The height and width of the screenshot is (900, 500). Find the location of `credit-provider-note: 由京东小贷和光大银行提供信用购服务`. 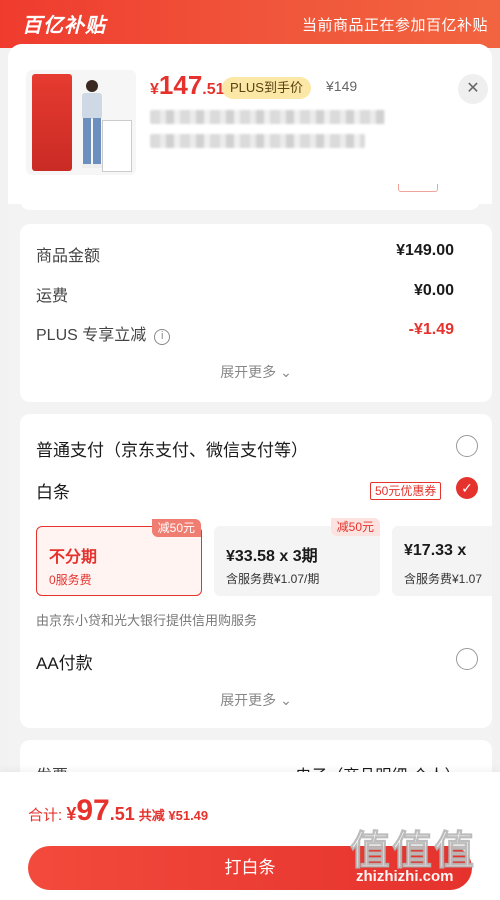

credit-provider-note: 由京东小贷和光大银行提供信用购服务 is located at coordinates (147, 620).